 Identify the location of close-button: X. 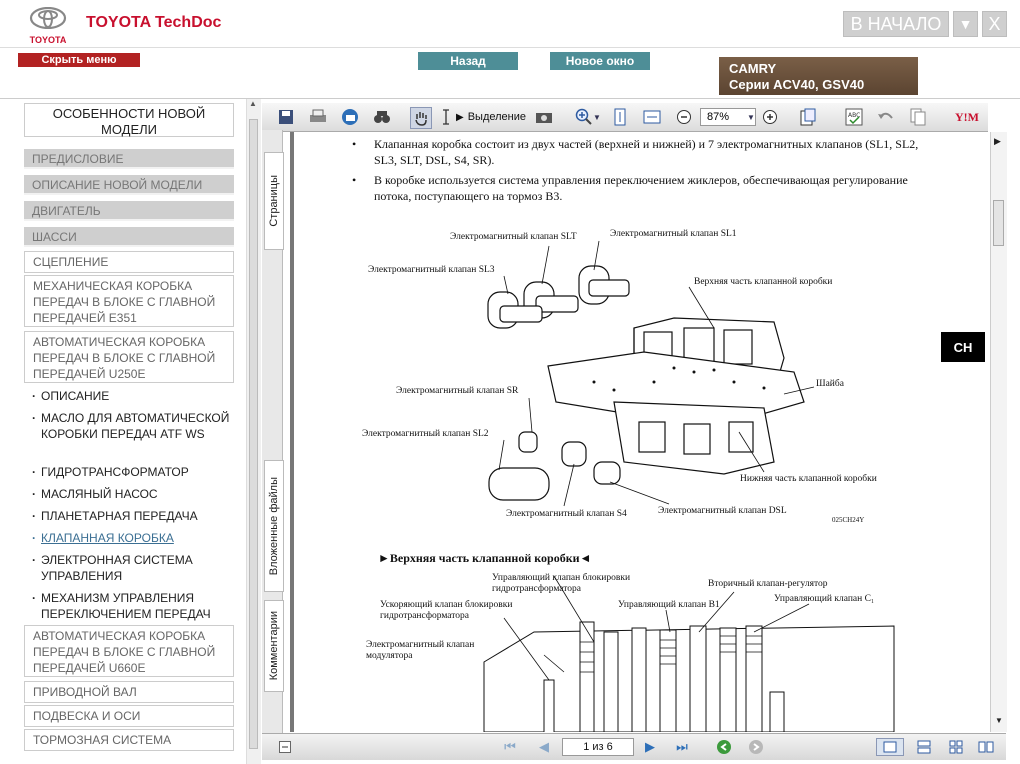
(994, 24).